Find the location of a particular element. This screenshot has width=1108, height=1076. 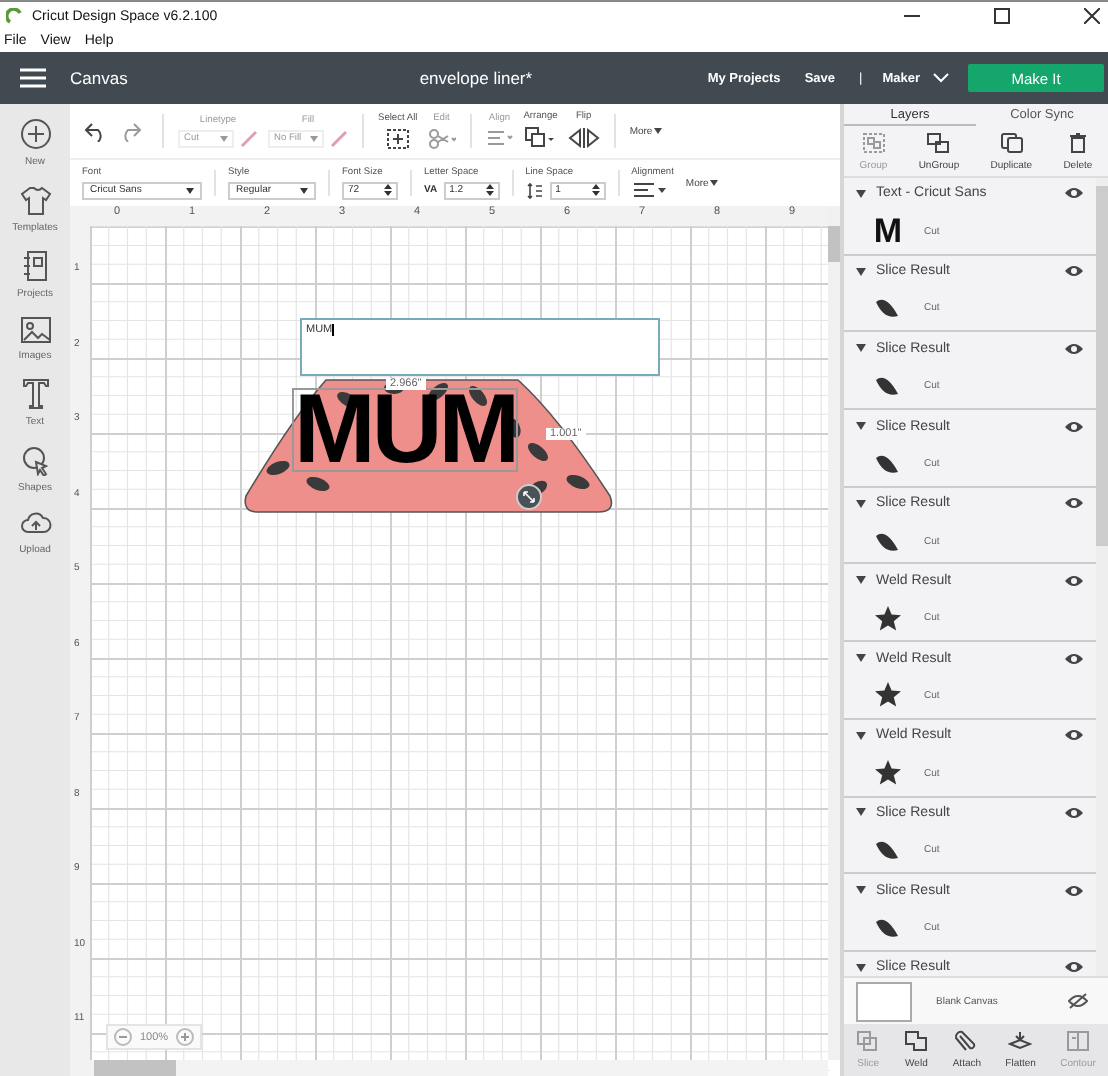

menu-icon is located at coordinates (33, 78).